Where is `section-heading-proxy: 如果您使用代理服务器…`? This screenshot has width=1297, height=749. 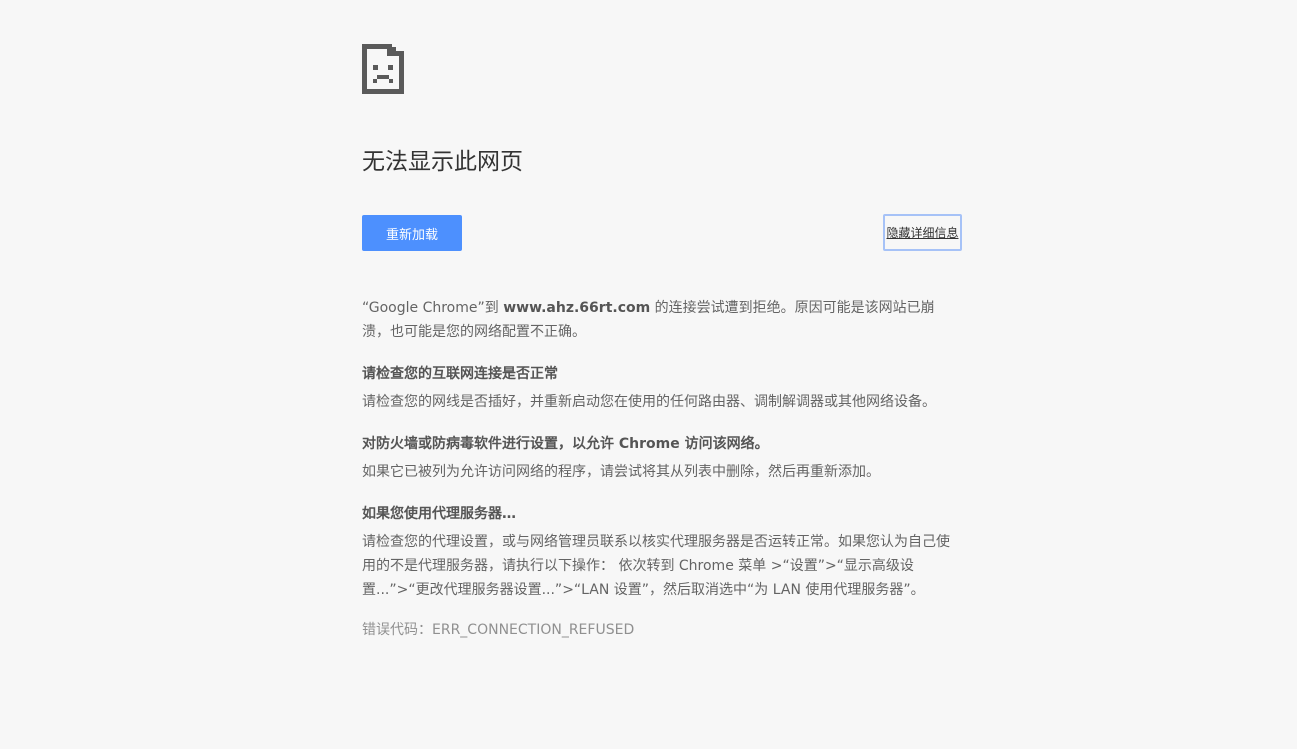
section-heading-proxy: 如果您使用代理服务器… is located at coordinates (439, 514).